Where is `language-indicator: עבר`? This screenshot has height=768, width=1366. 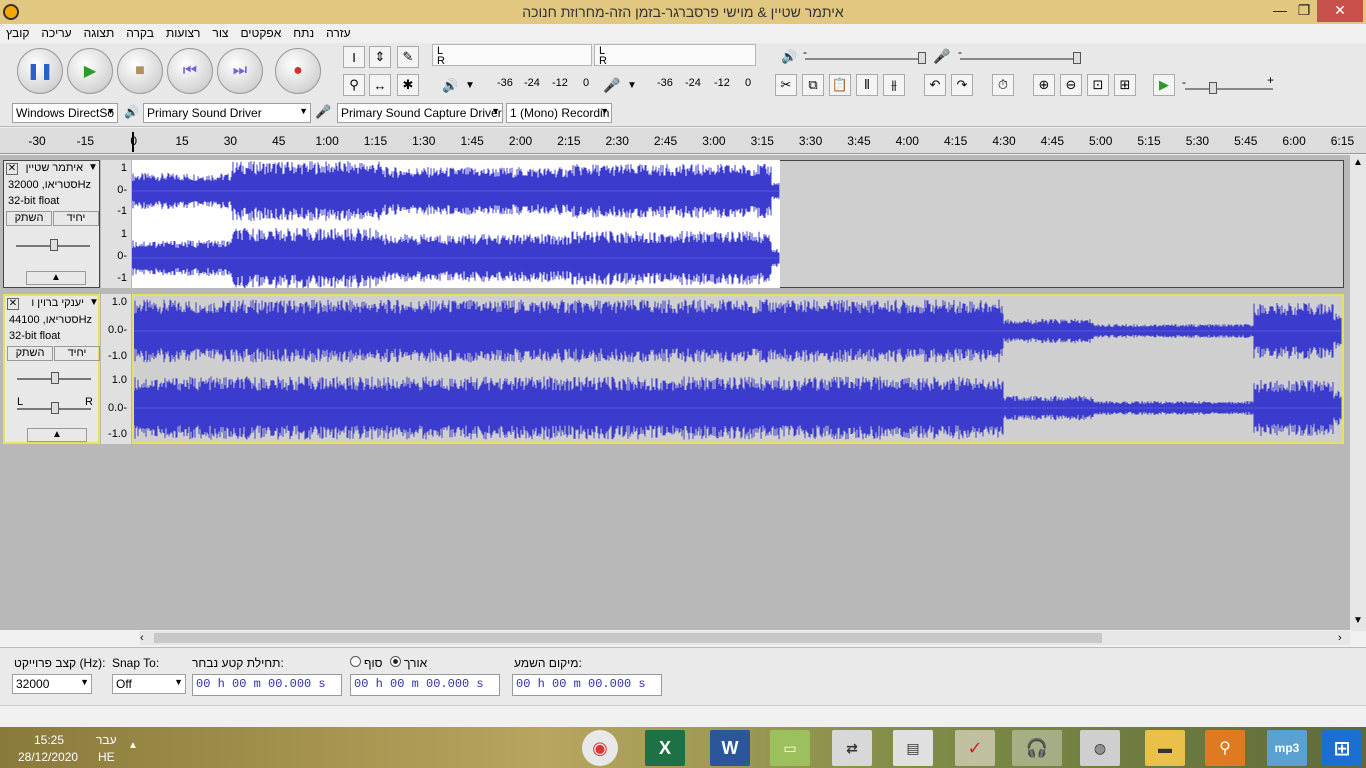 language-indicator: עבר is located at coordinates (106, 740).